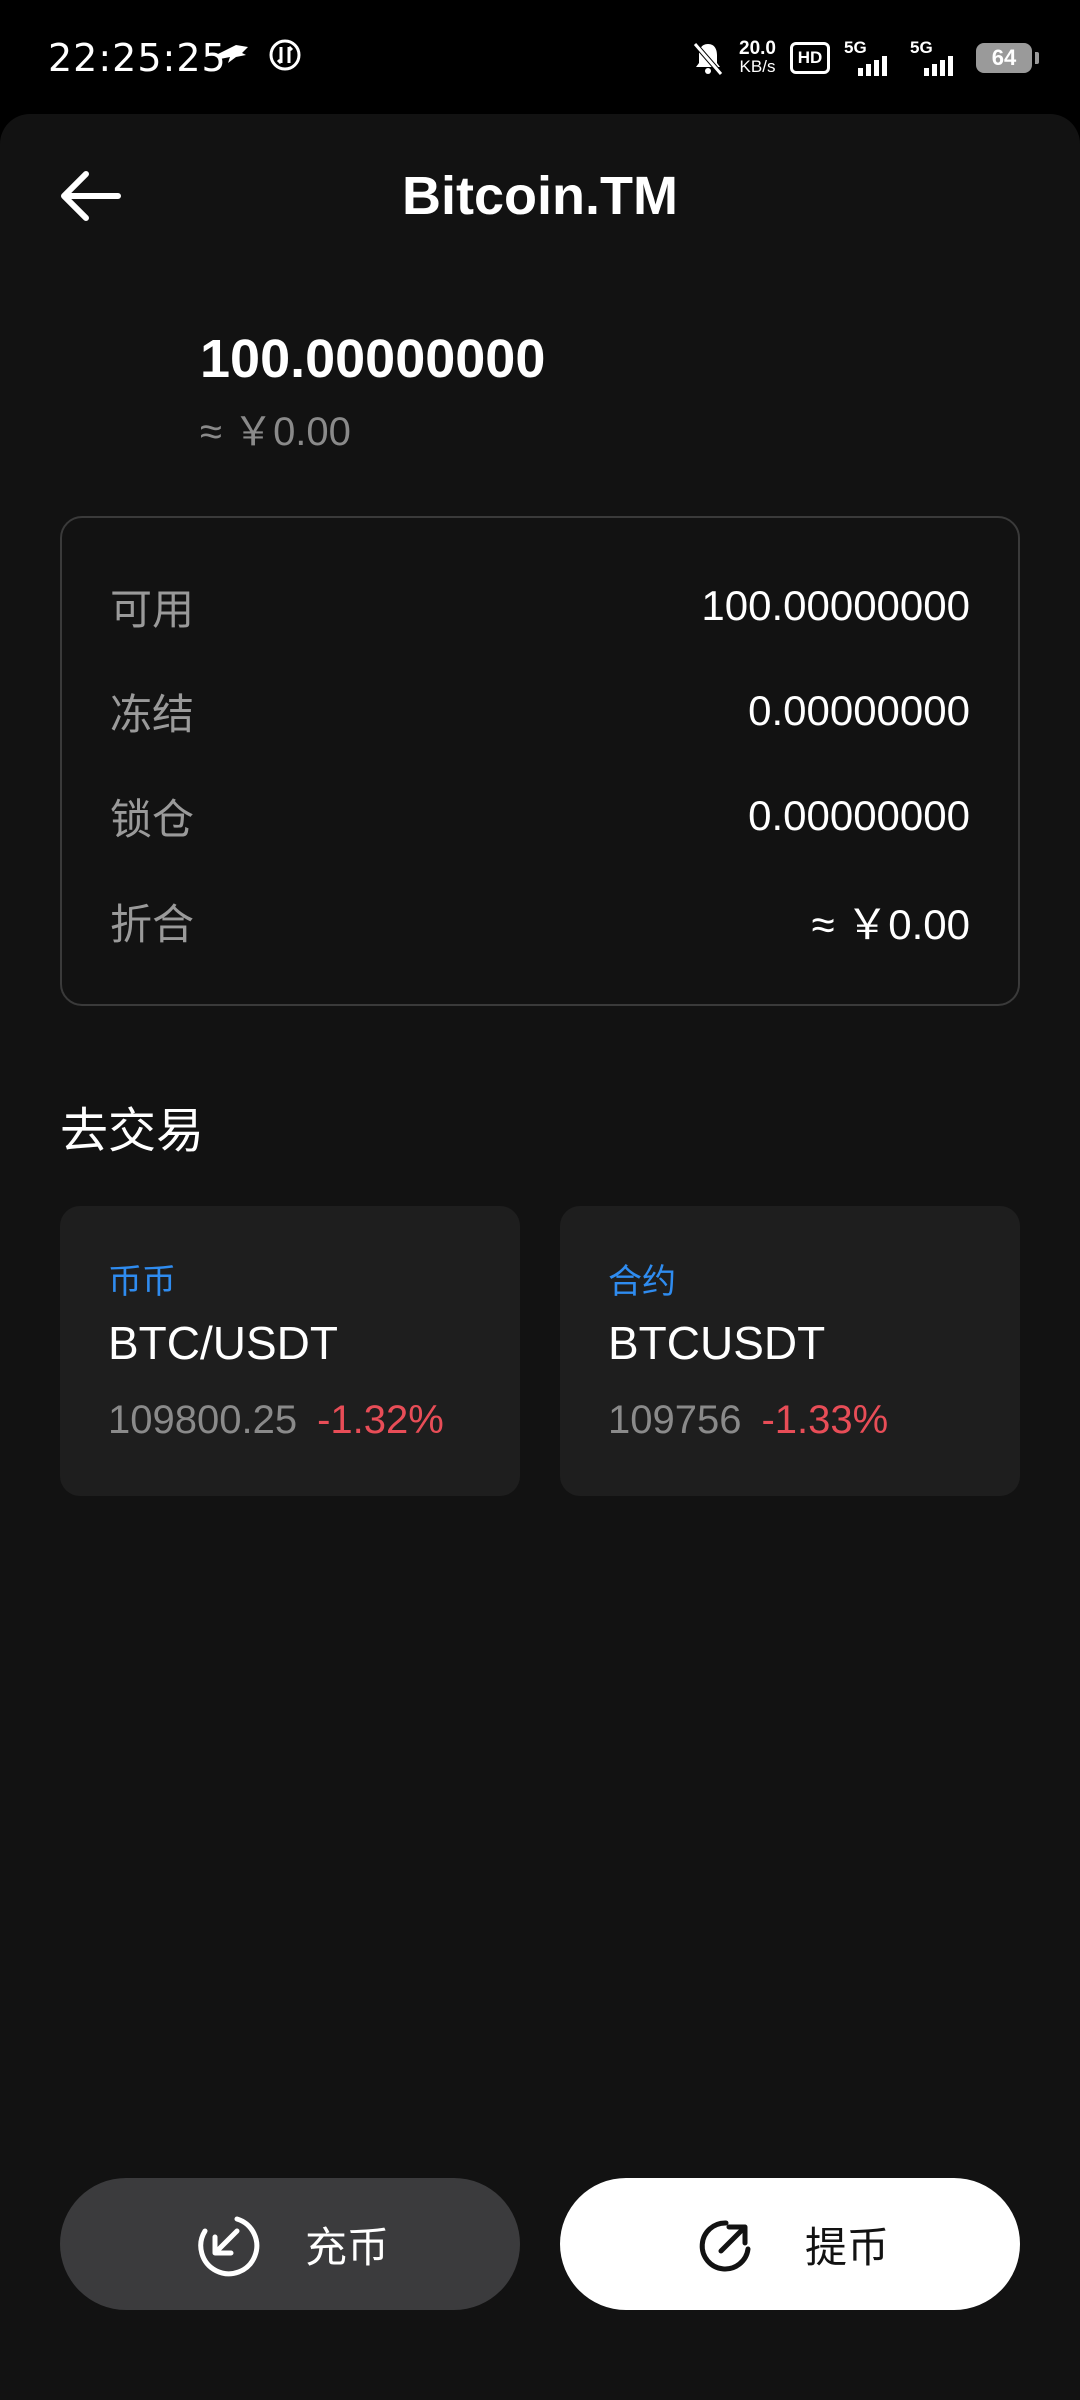  What do you see at coordinates (790, 2244) in the screenshot?
I see `withdraw-button: 提币` at bounding box center [790, 2244].